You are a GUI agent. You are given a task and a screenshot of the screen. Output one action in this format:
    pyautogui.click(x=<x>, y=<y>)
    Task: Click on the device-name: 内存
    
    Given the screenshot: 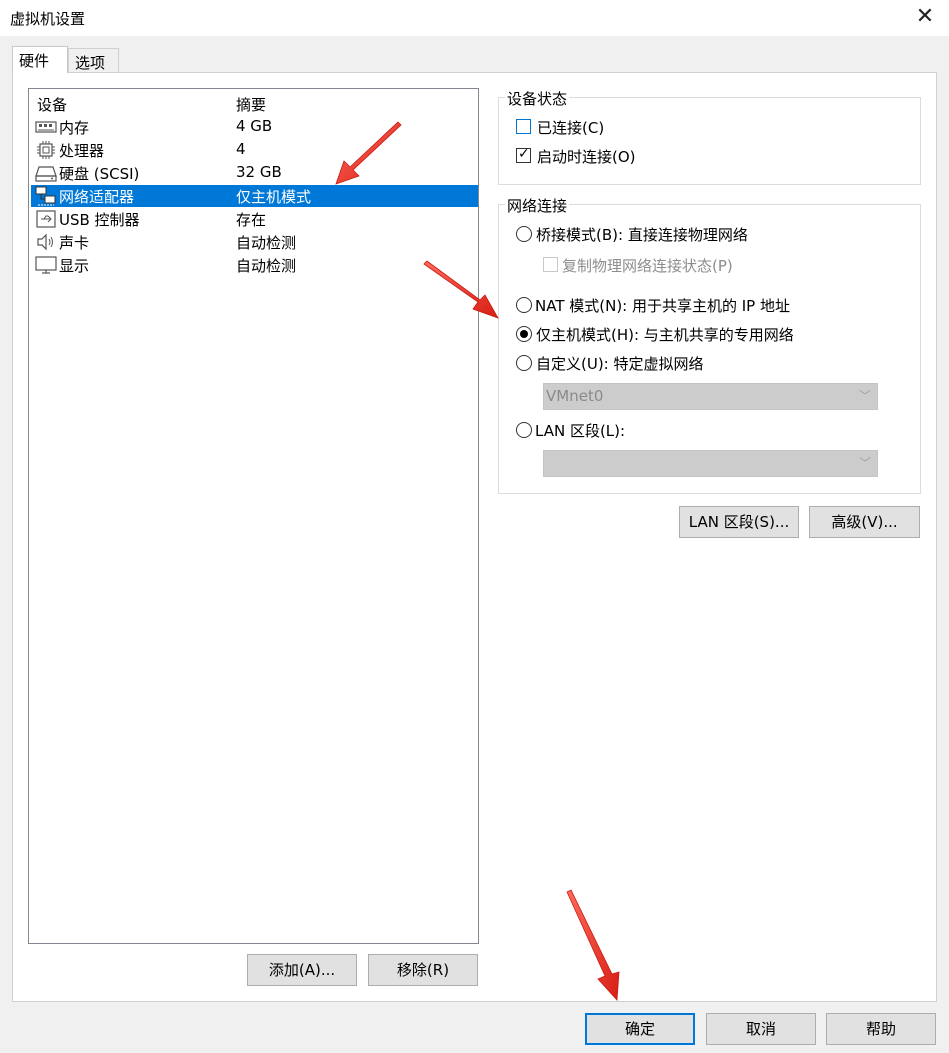 What is the action you would take?
    pyautogui.click(x=74, y=128)
    